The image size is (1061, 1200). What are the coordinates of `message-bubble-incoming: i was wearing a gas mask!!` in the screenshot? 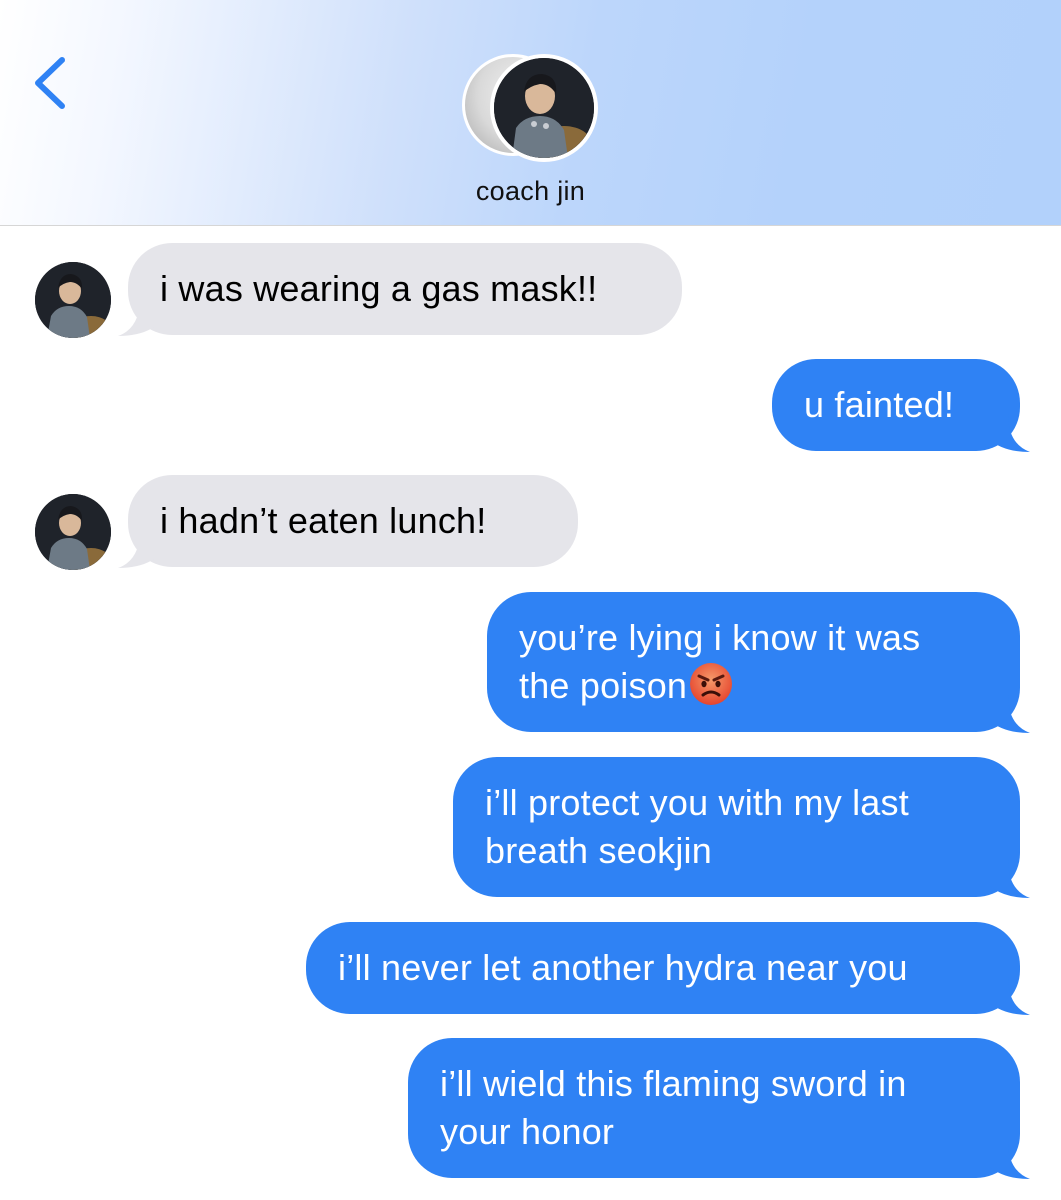 It's located at (405, 289).